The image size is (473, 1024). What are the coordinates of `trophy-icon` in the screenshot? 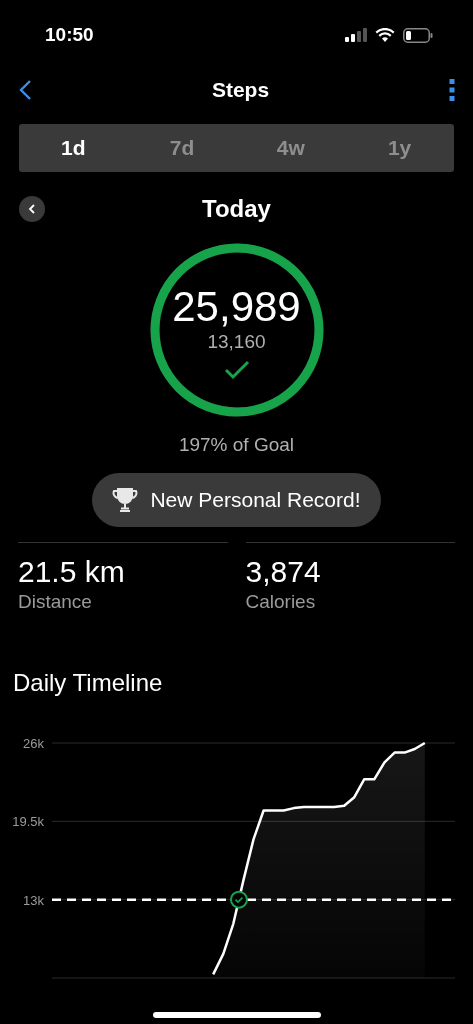 It's located at (125, 499).